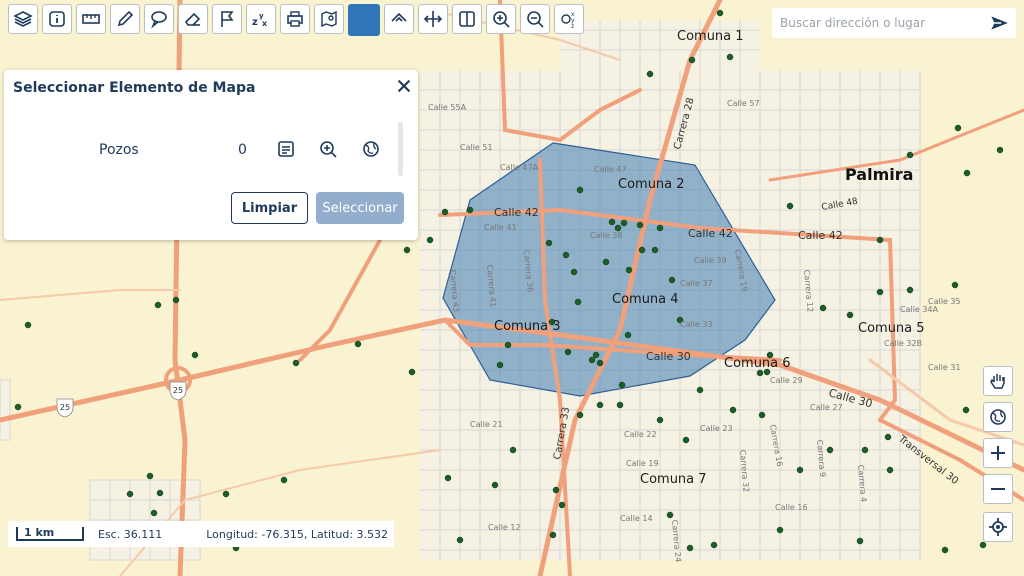 The width and height of the screenshot is (1024, 576). I want to click on map-pin-icon, so click(329, 19).